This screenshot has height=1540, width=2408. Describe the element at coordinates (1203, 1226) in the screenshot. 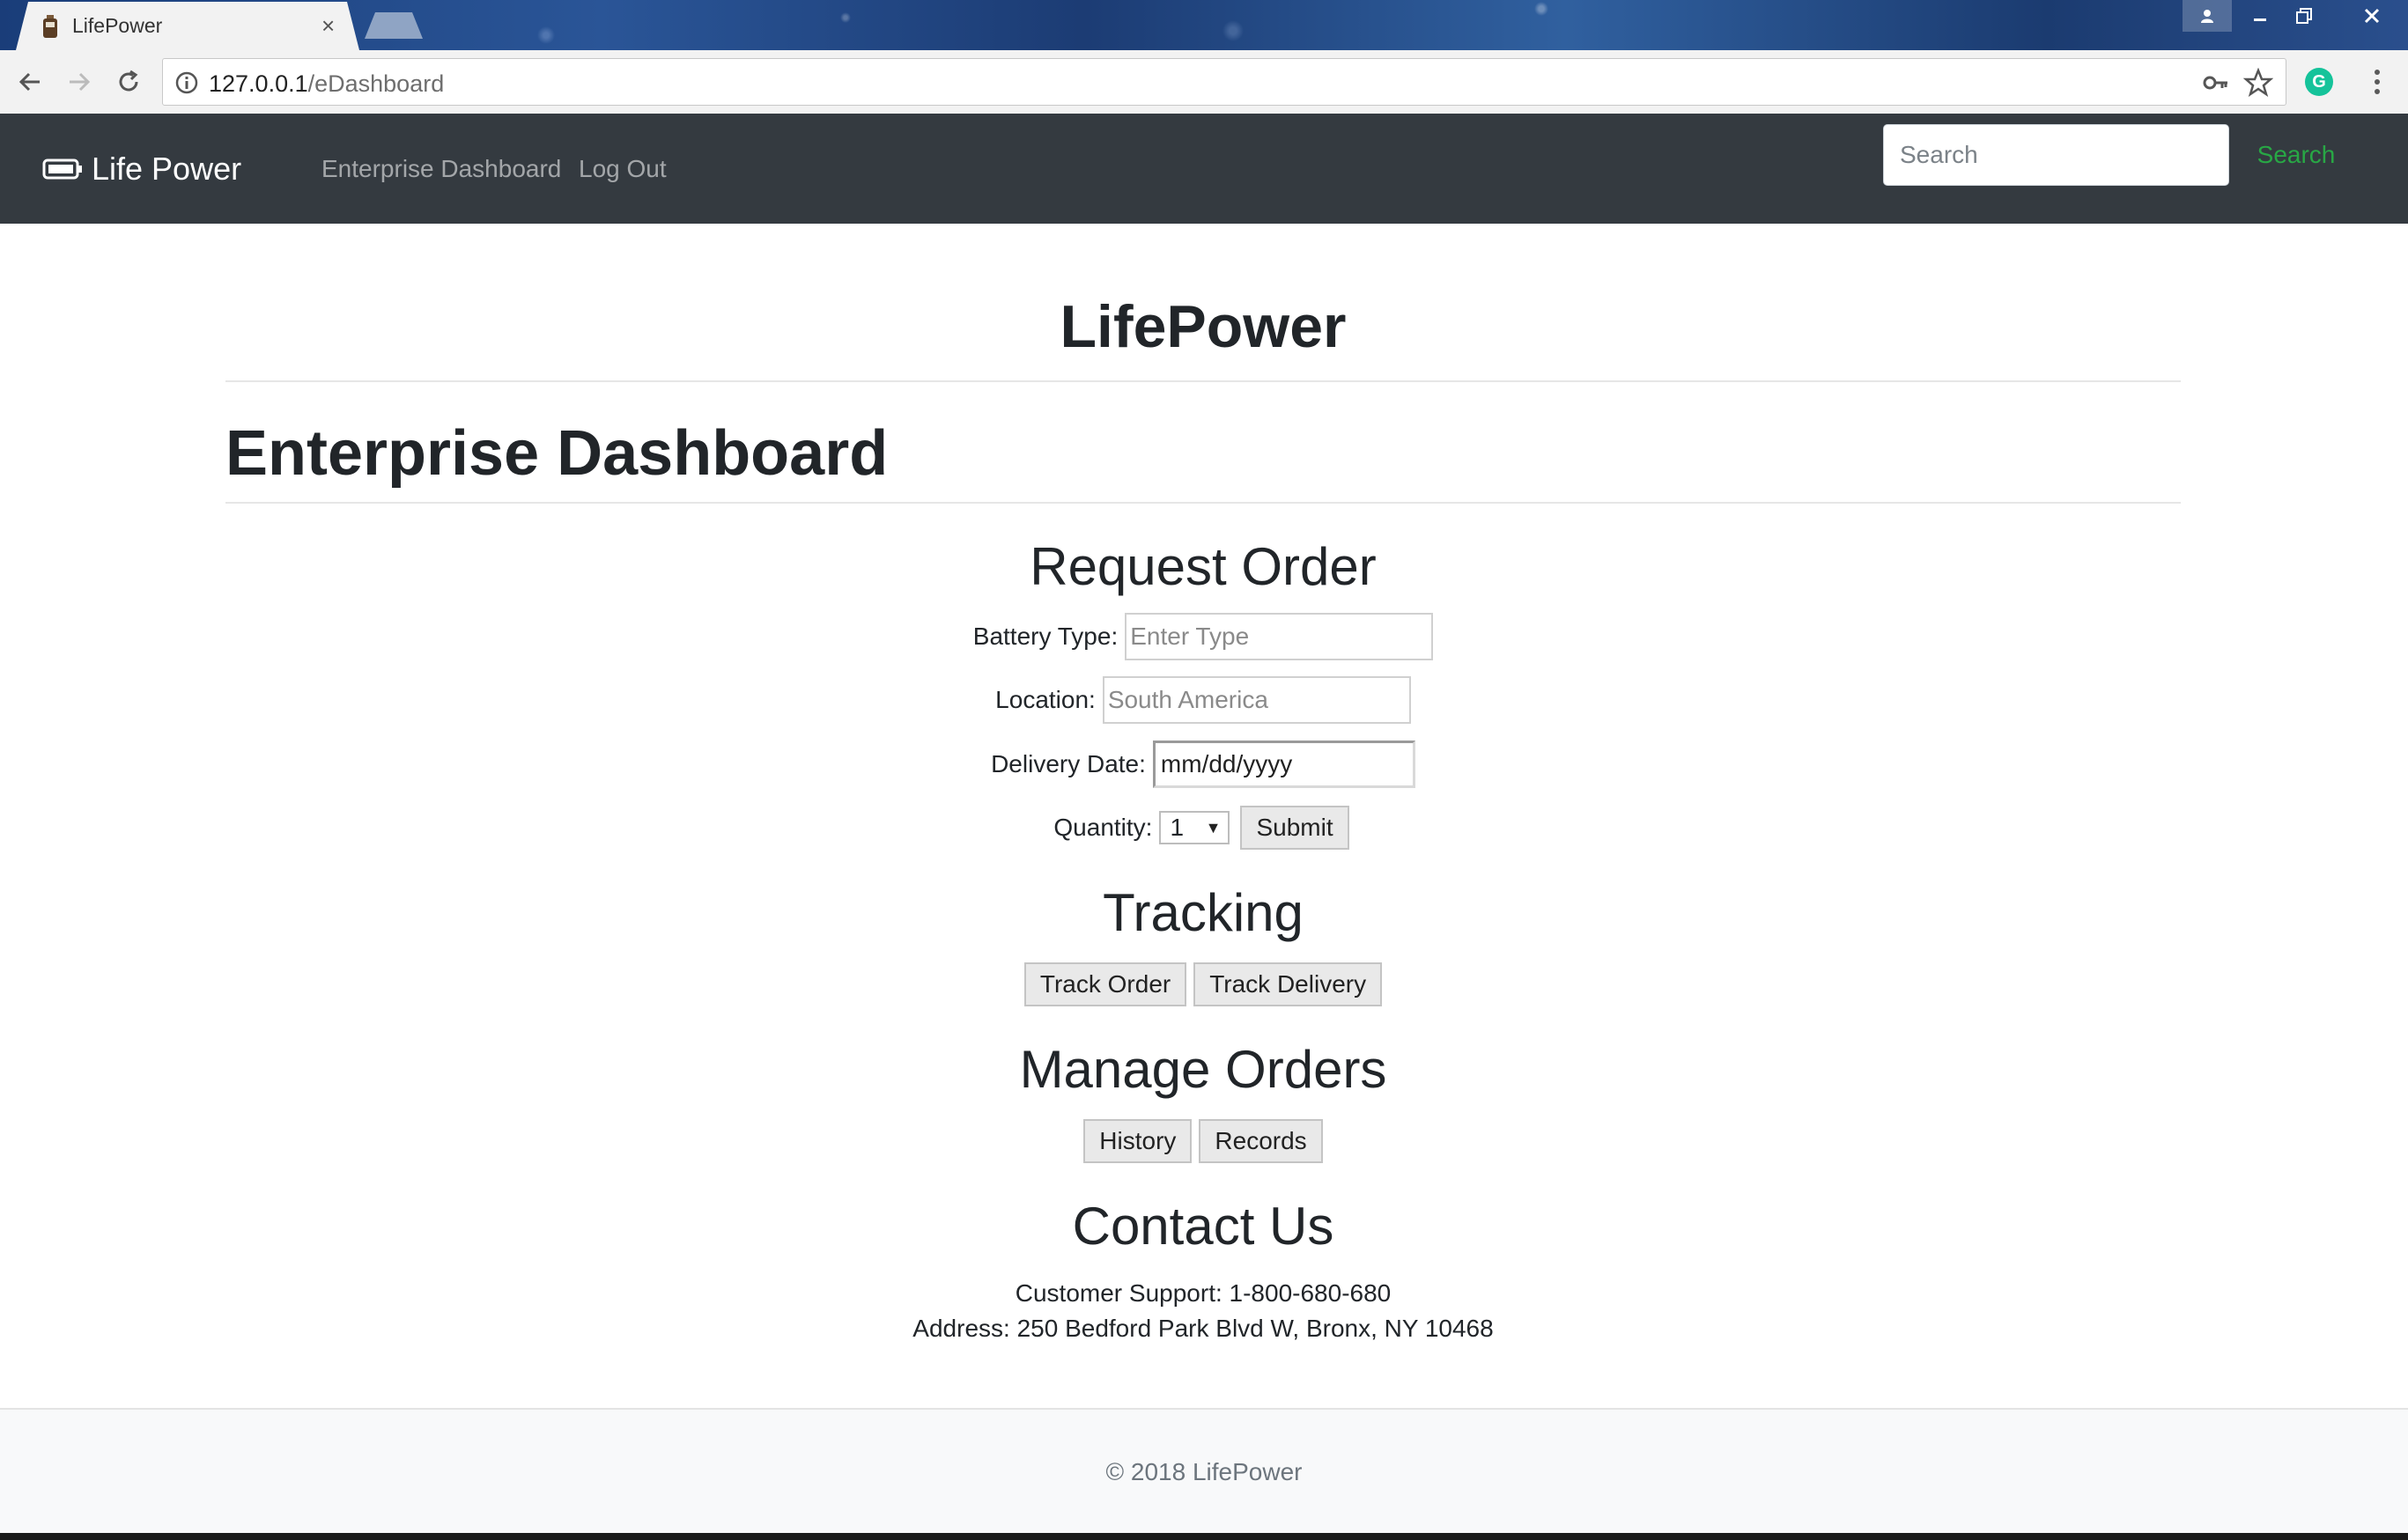

I see `contact-heading: Contact Us` at that location.